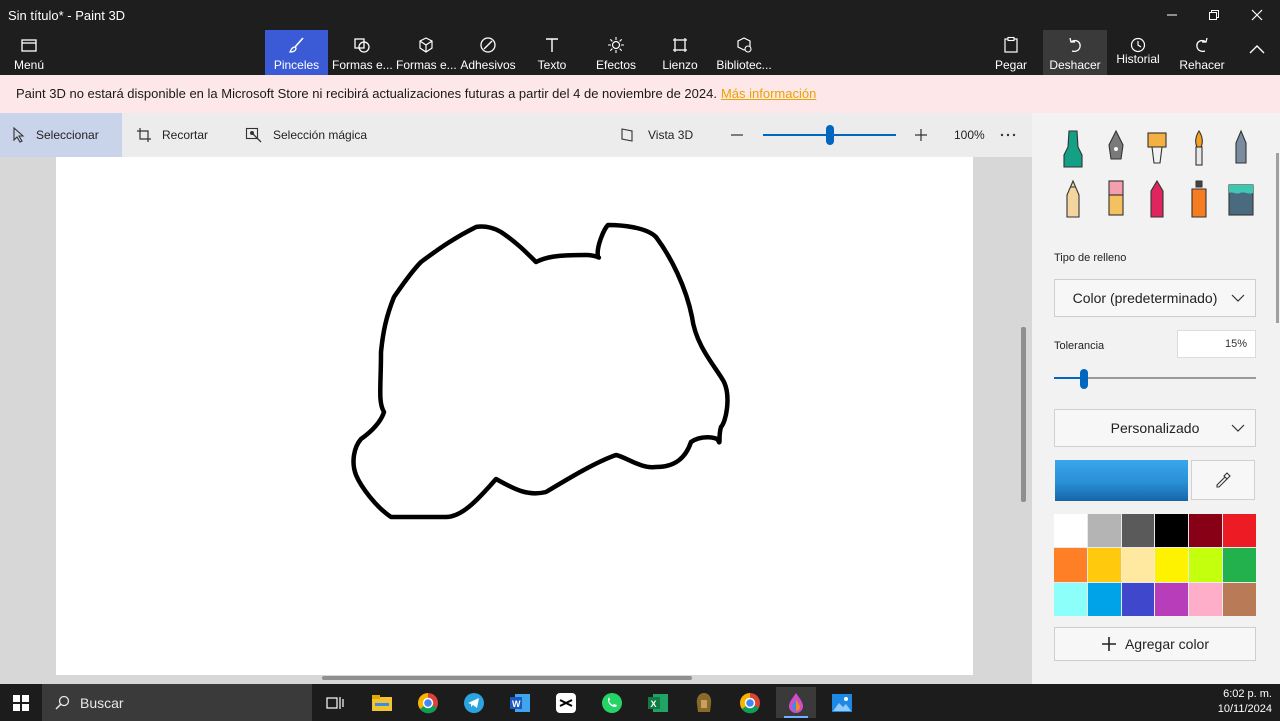 This screenshot has height=721, width=1280. I want to click on crayon-icon, so click(1157, 199).